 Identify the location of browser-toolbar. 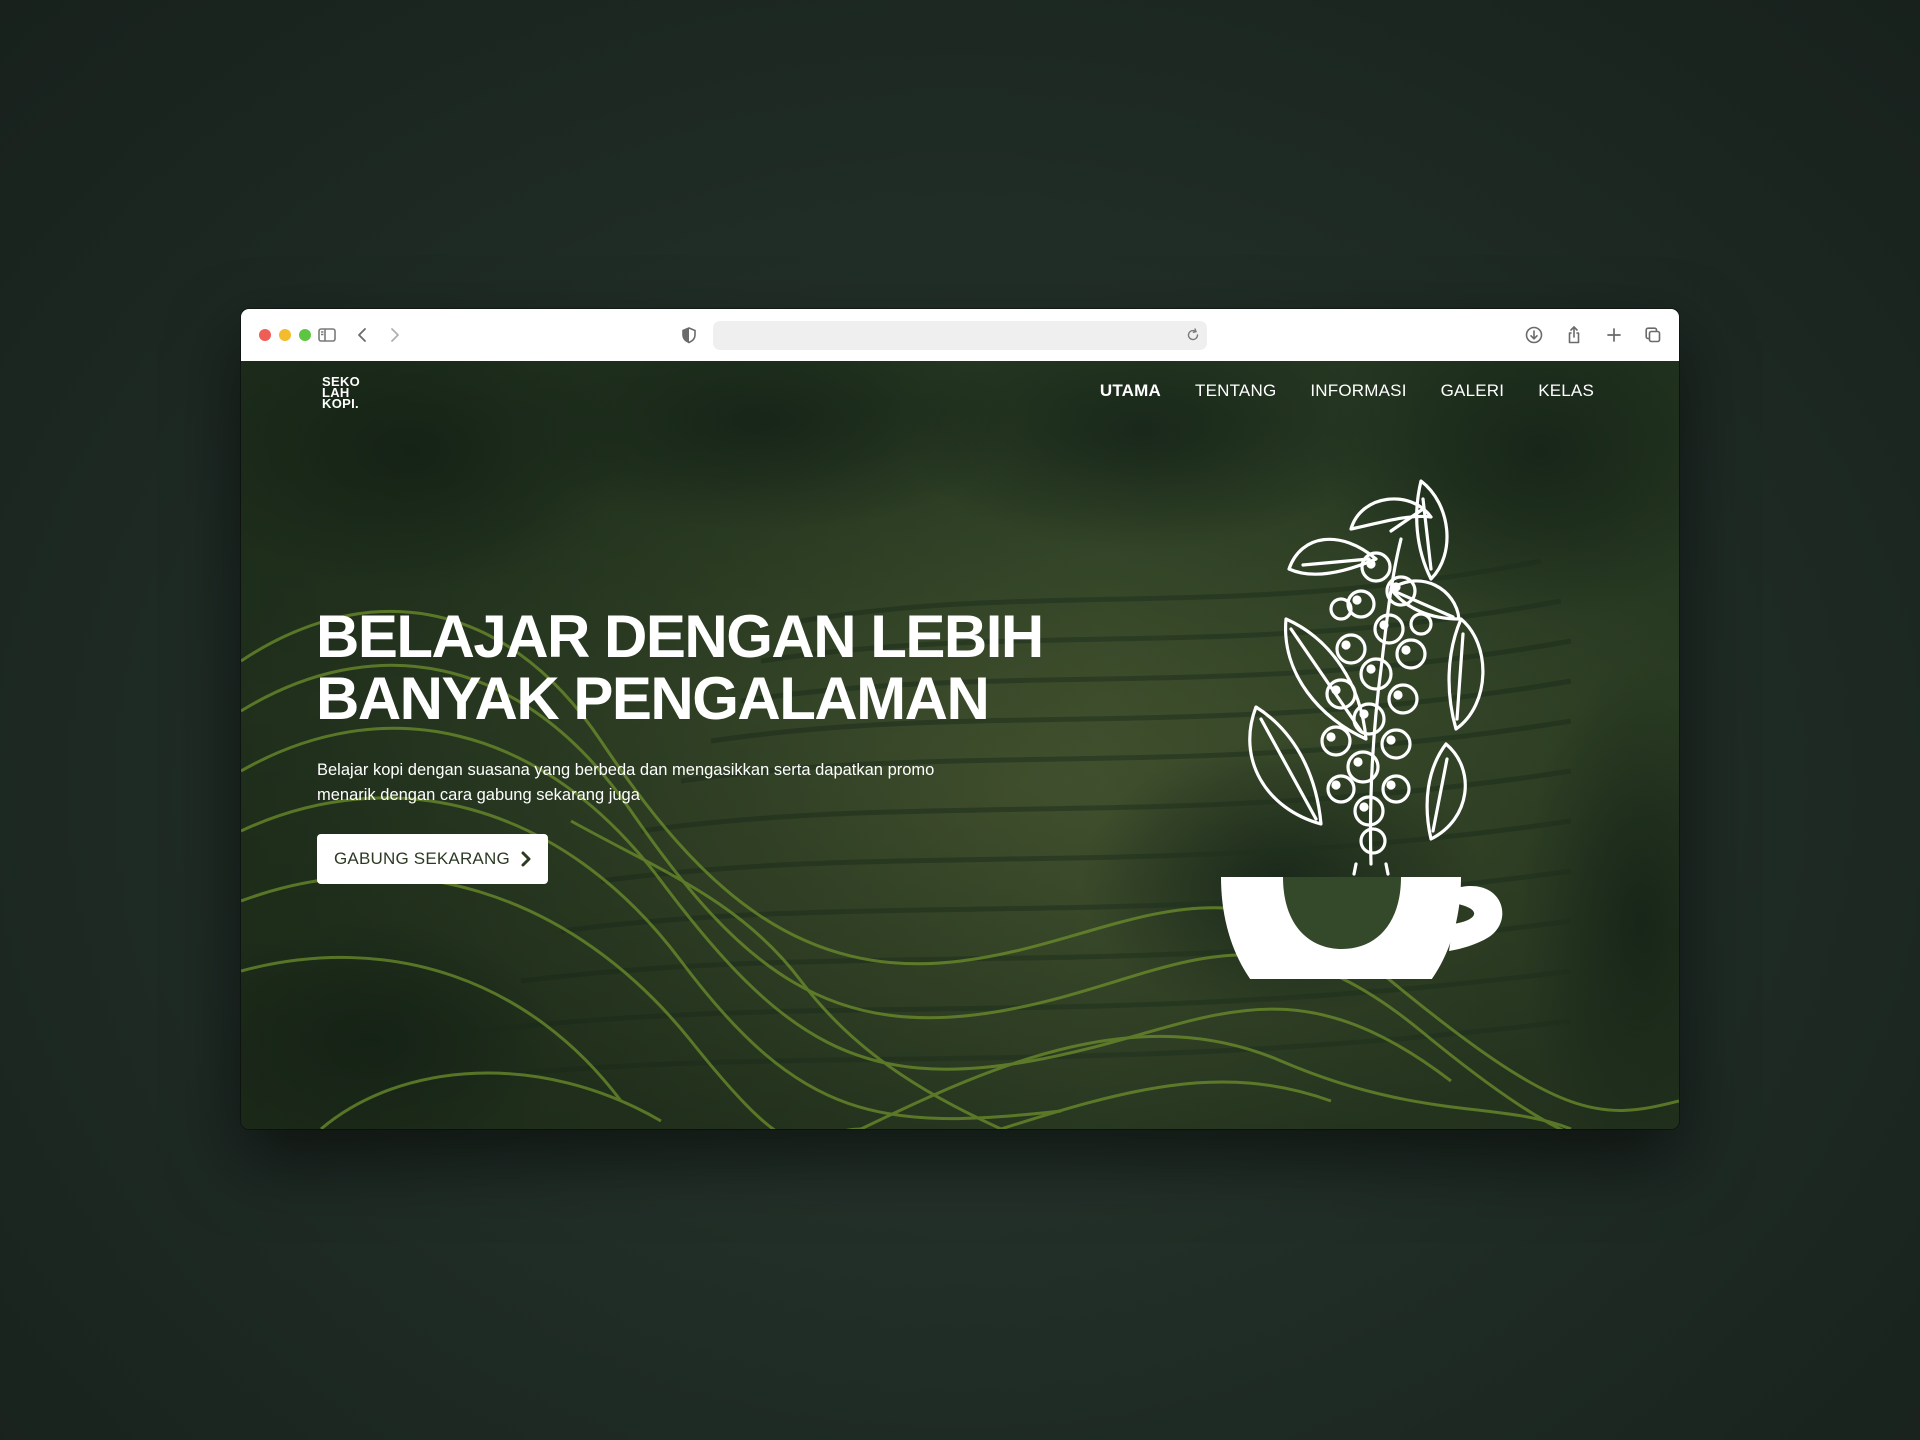
(960, 335).